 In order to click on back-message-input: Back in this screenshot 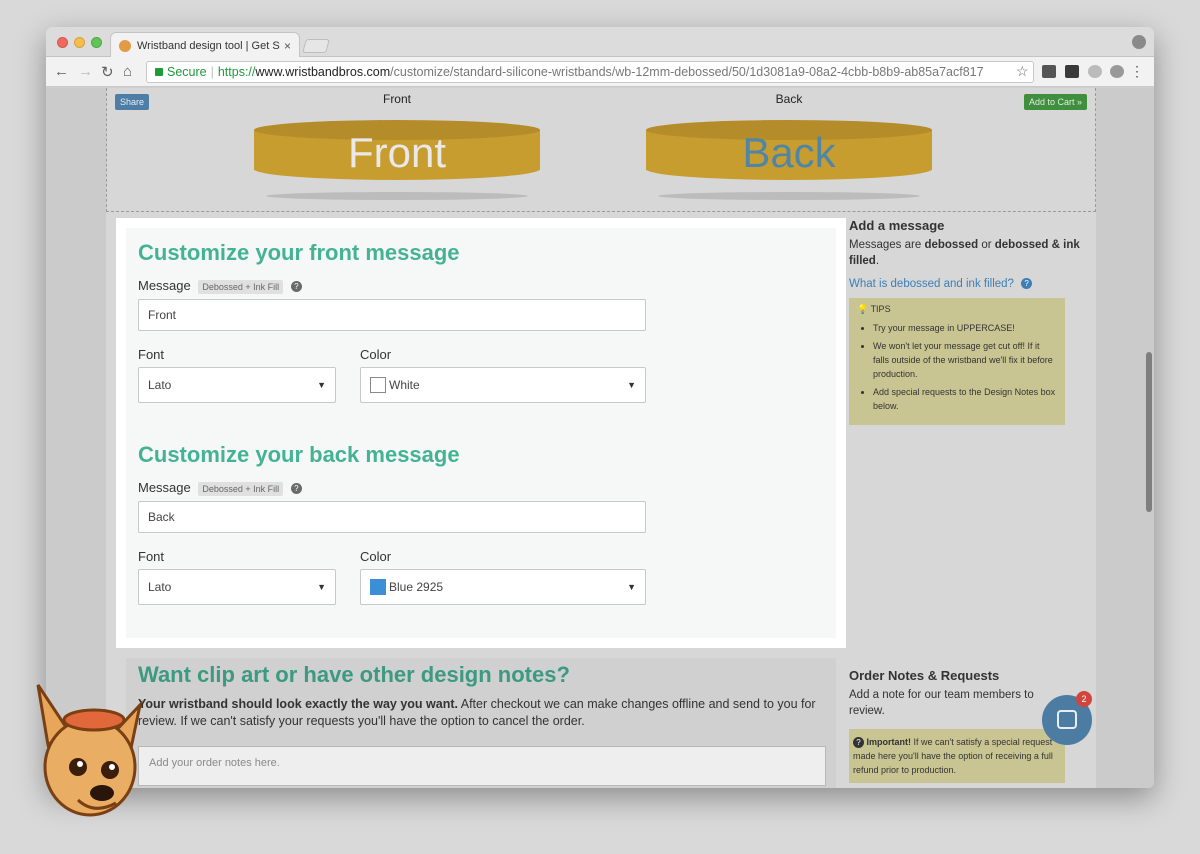, I will do `click(392, 517)`.